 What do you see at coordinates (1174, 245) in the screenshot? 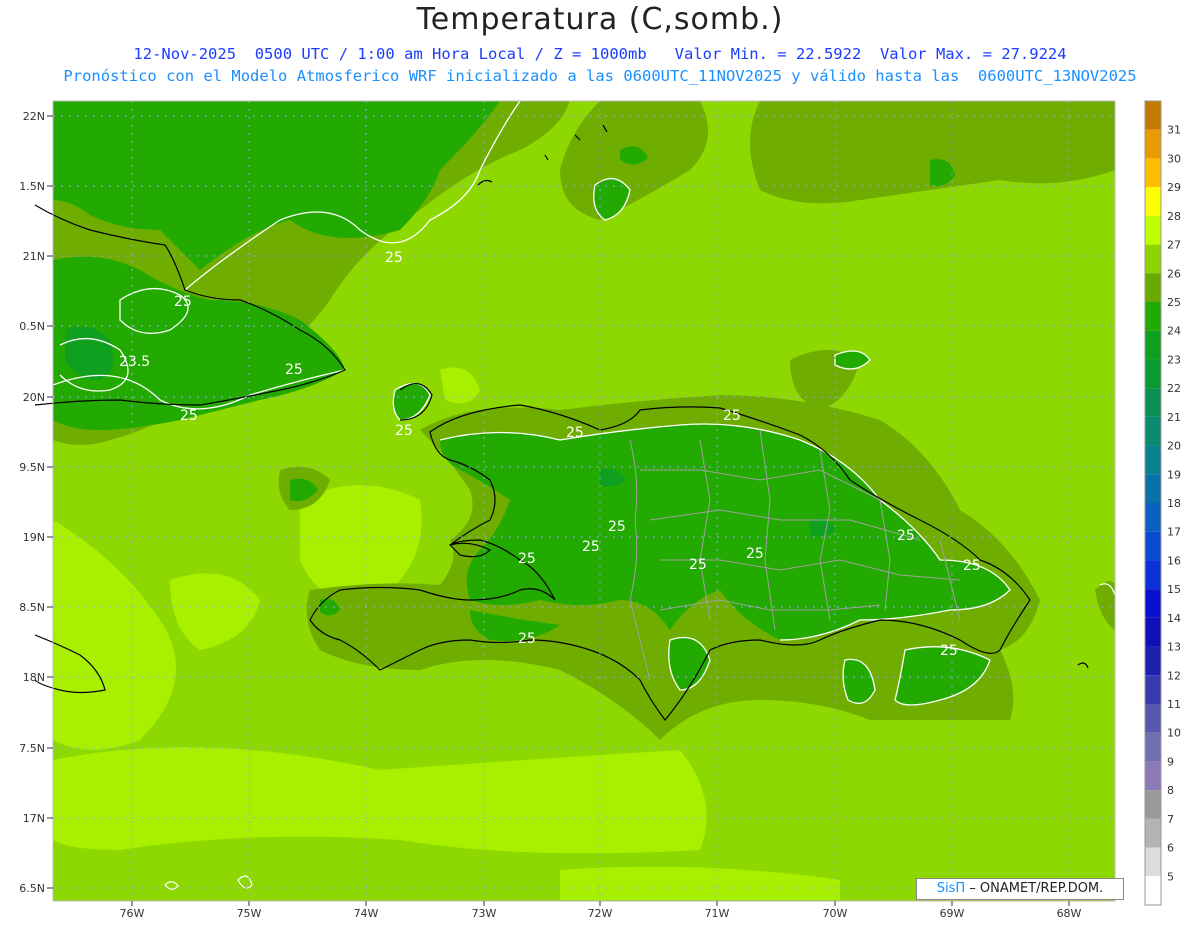
I see `colorbar-label: 27` at bounding box center [1174, 245].